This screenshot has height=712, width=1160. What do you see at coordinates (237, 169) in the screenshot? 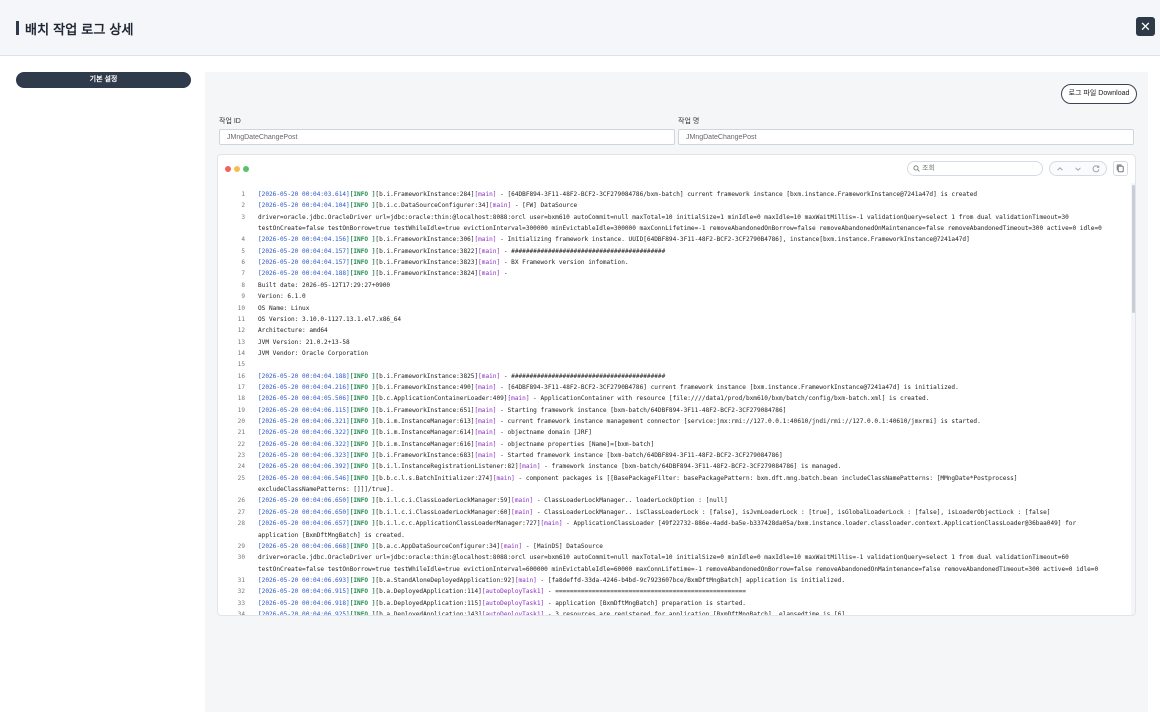
I see `window-dot-yellow` at bounding box center [237, 169].